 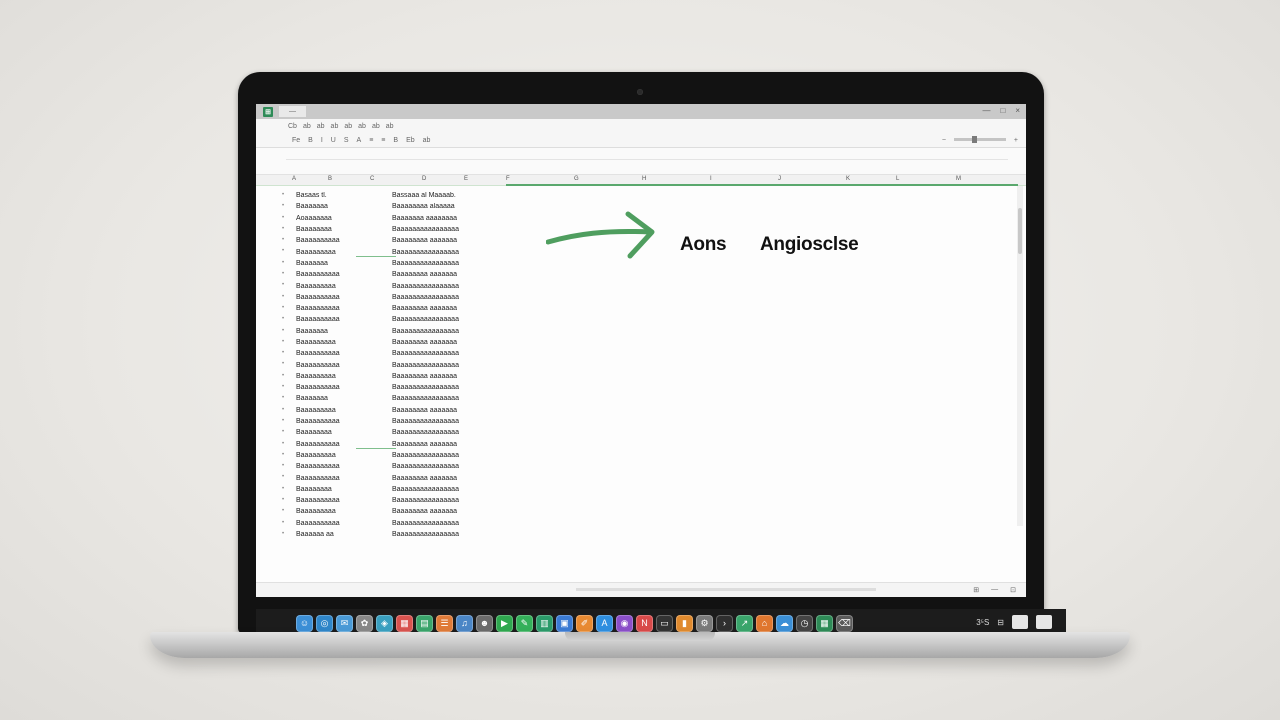 What do you see at coordinates (704, 623) in the screenshot?
I see `settings-icon: ⚙` at bounding box center [704, 623].